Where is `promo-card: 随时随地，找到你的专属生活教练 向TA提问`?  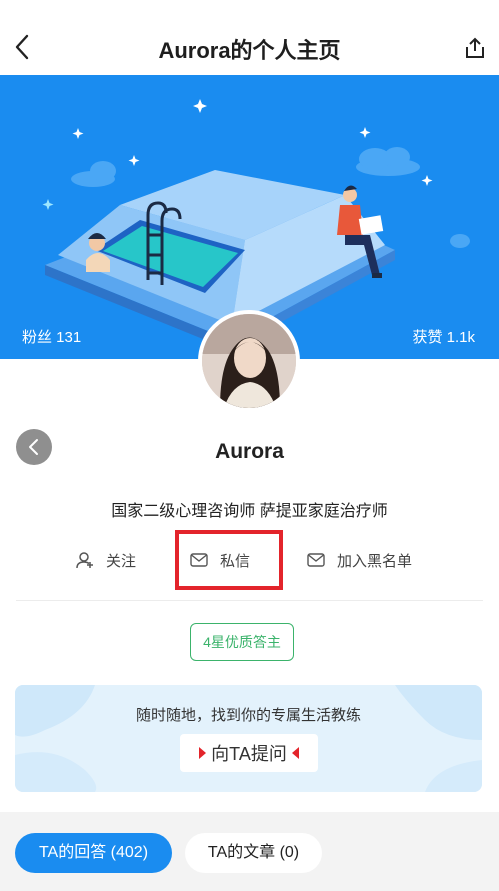 promo-card: 随时随地，找到你的专属生活教练 向TA提问 is located at coordinates (248, 738).